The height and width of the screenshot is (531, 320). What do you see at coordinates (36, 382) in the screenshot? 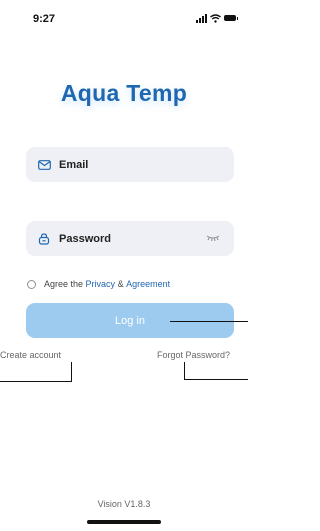
I see `callout-line-create-h` at bounding box center [36, 382].